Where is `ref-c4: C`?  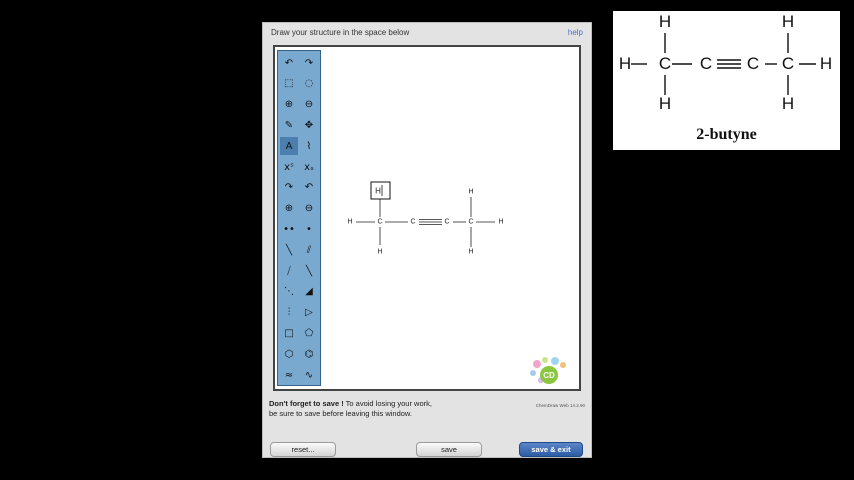
ref-c4: C is located at coordinates (788, 63).